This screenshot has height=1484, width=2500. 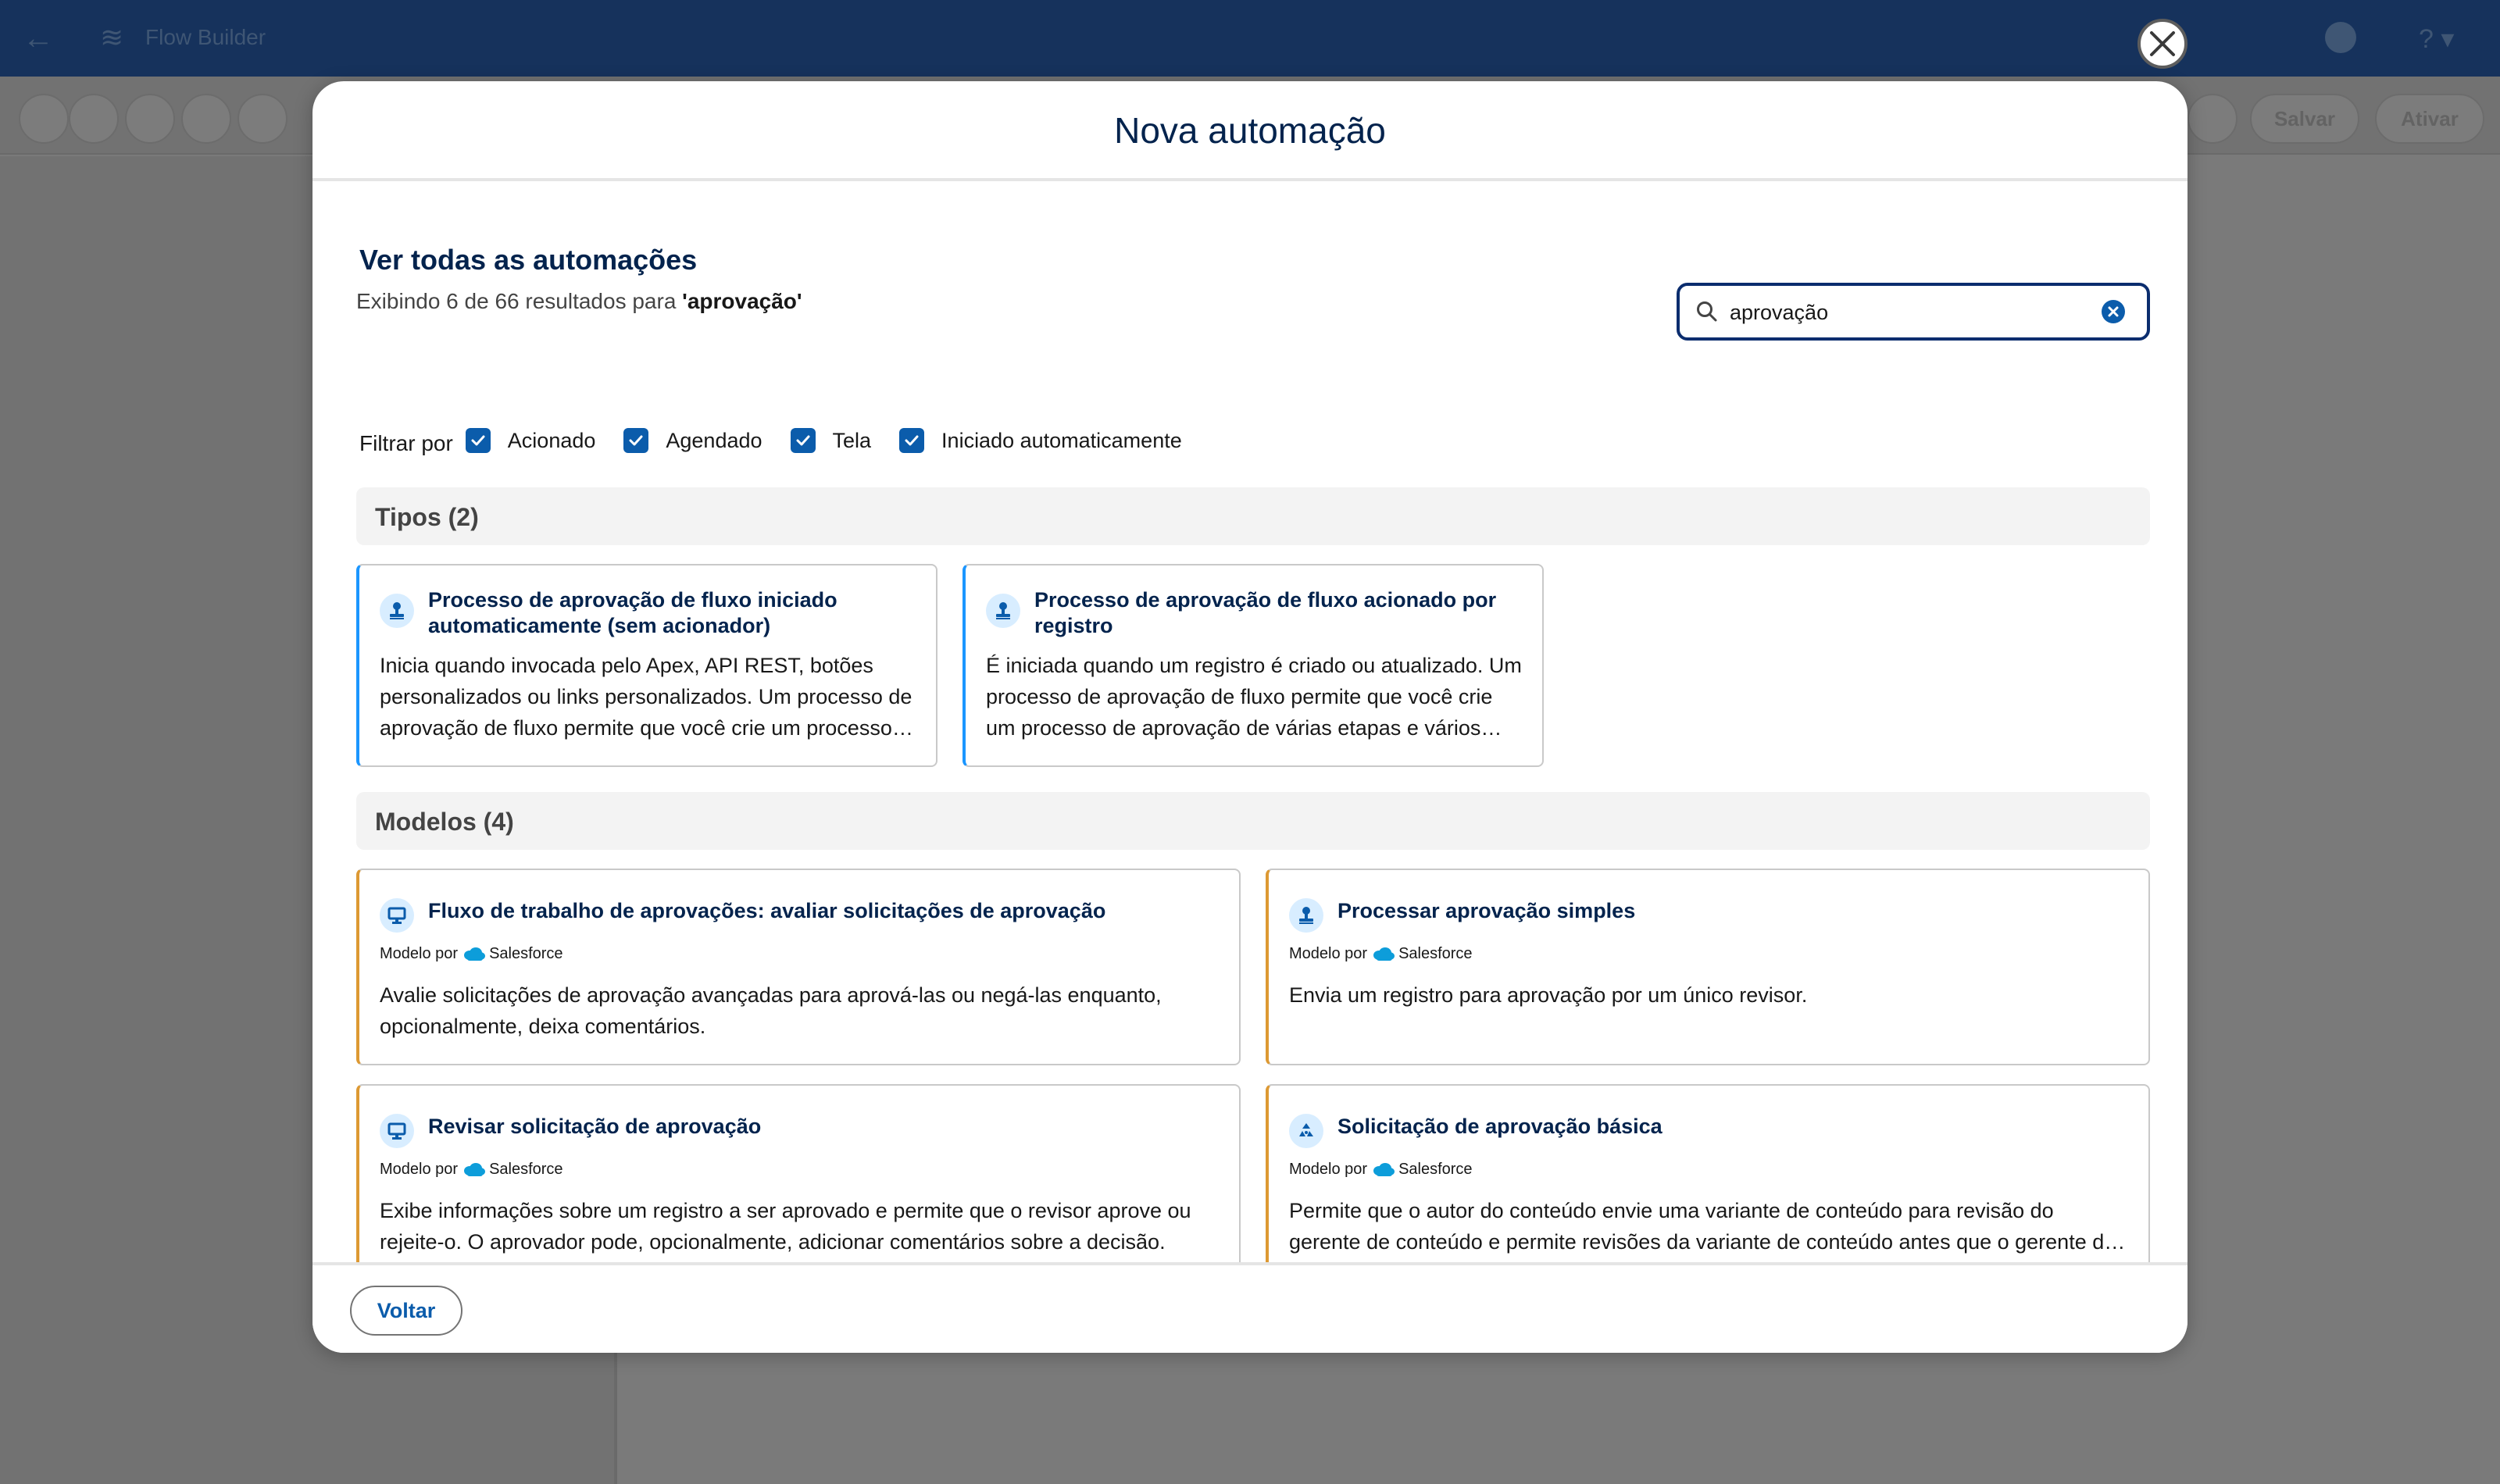 I want to click on close-button, so click(x=2163, y=44).